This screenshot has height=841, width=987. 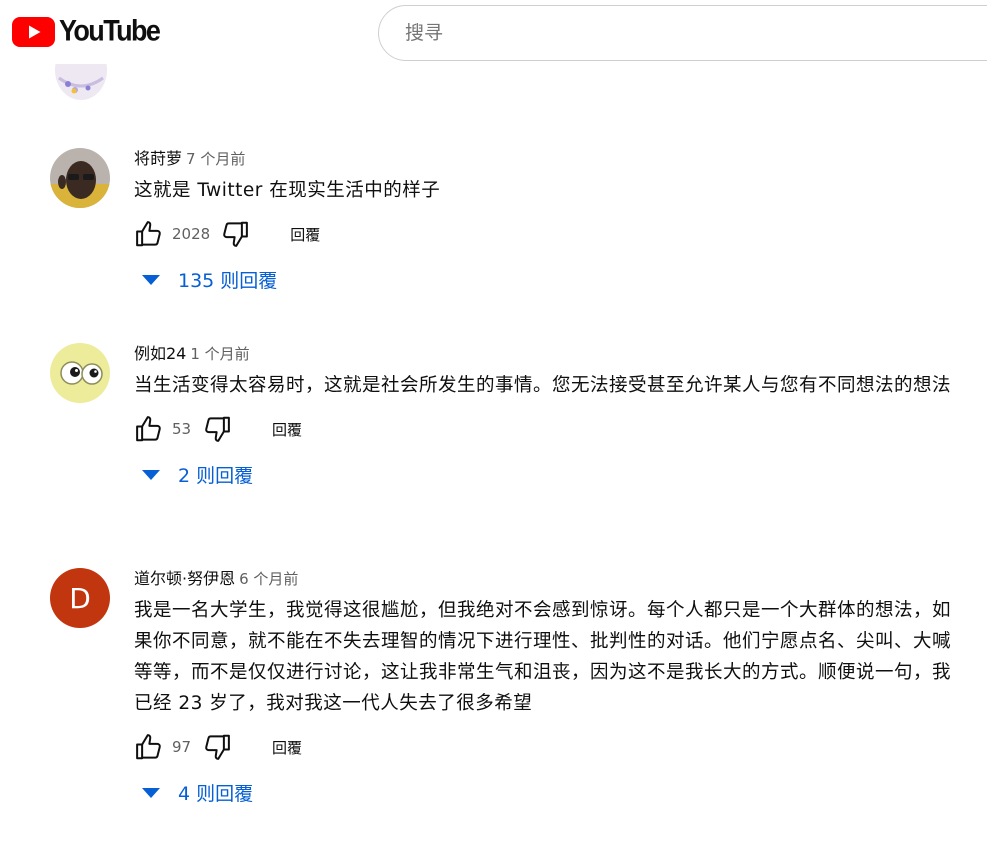 What do you see at coordinates (549, 747) in the screenshot?
I see `comment-actions: 97 回覆` at bounding box center [549, 747].